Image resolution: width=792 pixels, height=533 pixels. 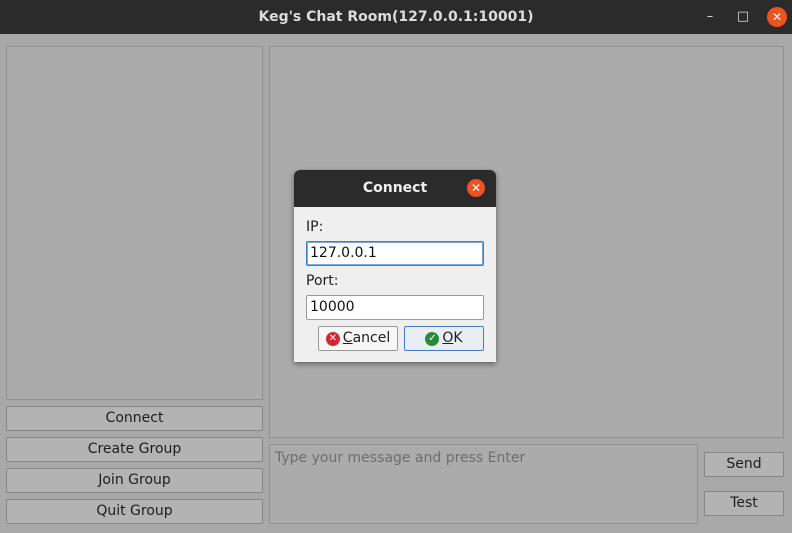 What do you see at coordinates (395, 188) in the screenshot?
I see `dialog-title: Connect` at bounding box center [395, 188].